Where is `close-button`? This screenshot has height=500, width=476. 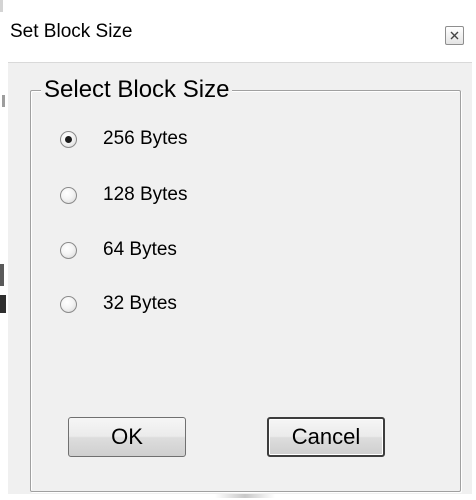 close-button is located at coordinates (454, 35).